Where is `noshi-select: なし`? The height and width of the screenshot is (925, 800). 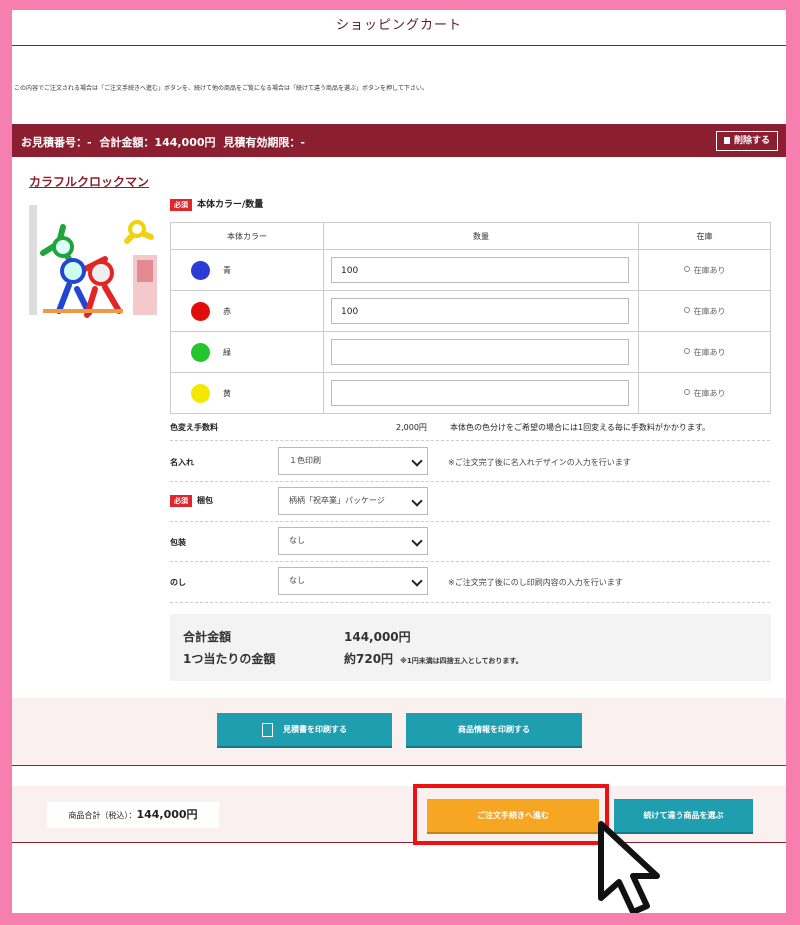 noshi-select: なし is located at coordinates (353, 581).